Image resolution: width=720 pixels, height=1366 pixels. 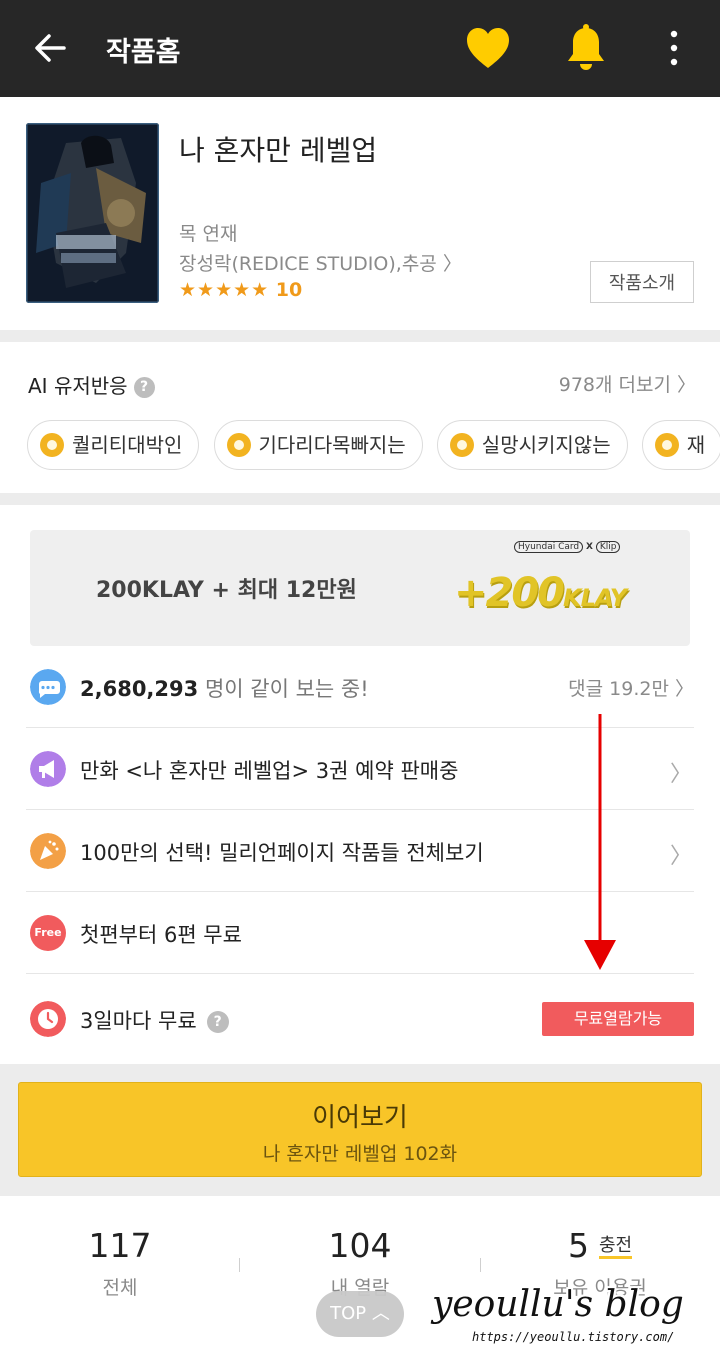 What do you see at coordinates (139, 689) in the screenshot?
I see `viewers-count: 2,680,293` at bounding box center [139, 689].